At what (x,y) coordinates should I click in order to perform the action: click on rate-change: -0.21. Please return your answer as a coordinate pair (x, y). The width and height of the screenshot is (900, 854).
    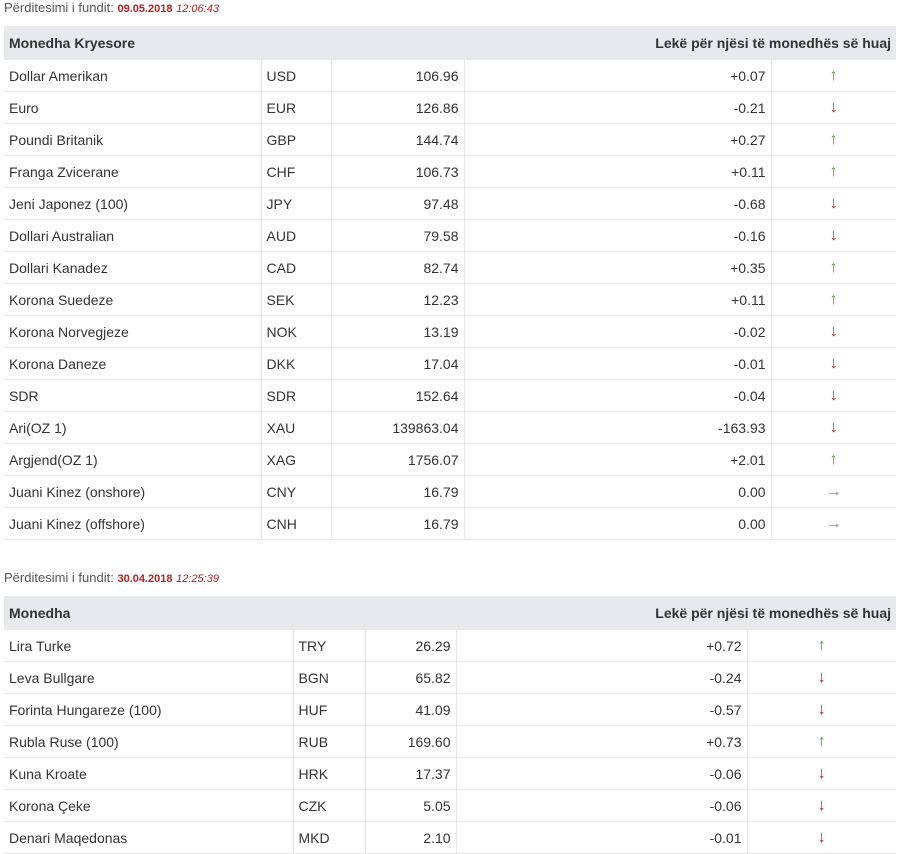
    Looking at the image, I should click on (618, 107).